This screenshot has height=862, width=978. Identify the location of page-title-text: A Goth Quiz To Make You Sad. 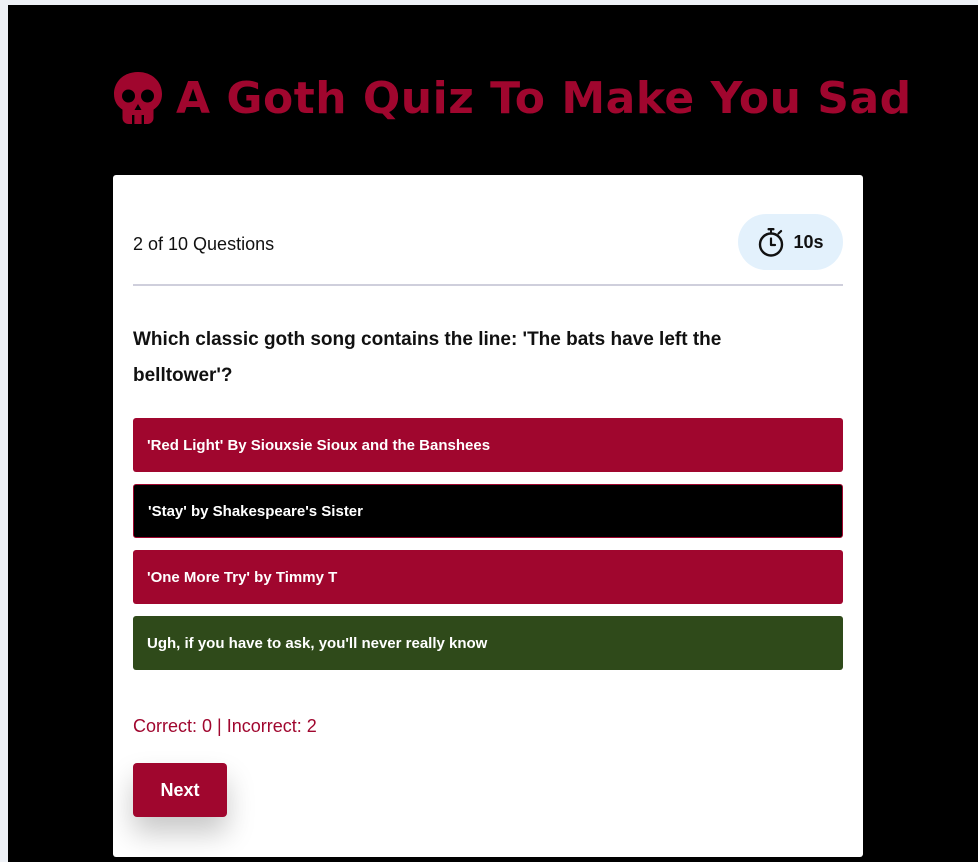
(544, 98).